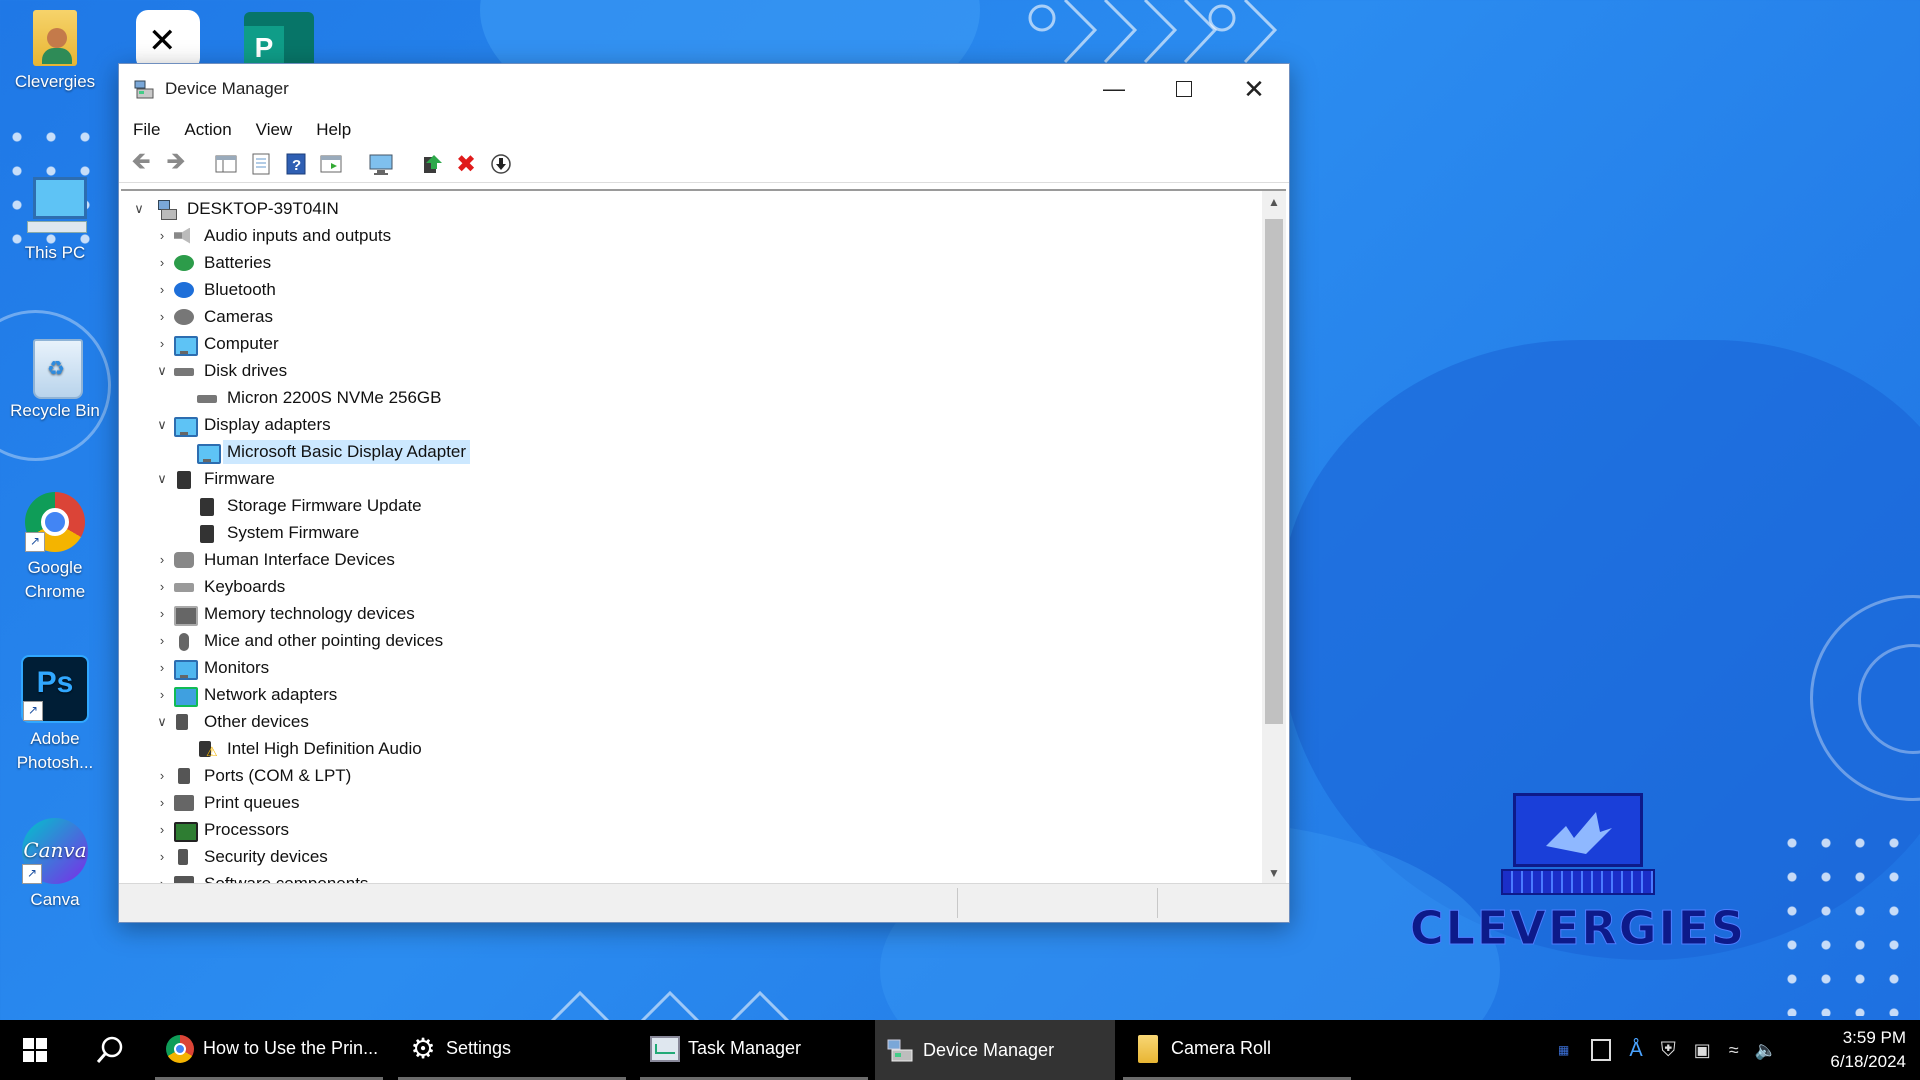 The height and width of the screenshot is (1080, 1920). I want to click on tree-item: Storage Firmware Update, so click(691, 505).